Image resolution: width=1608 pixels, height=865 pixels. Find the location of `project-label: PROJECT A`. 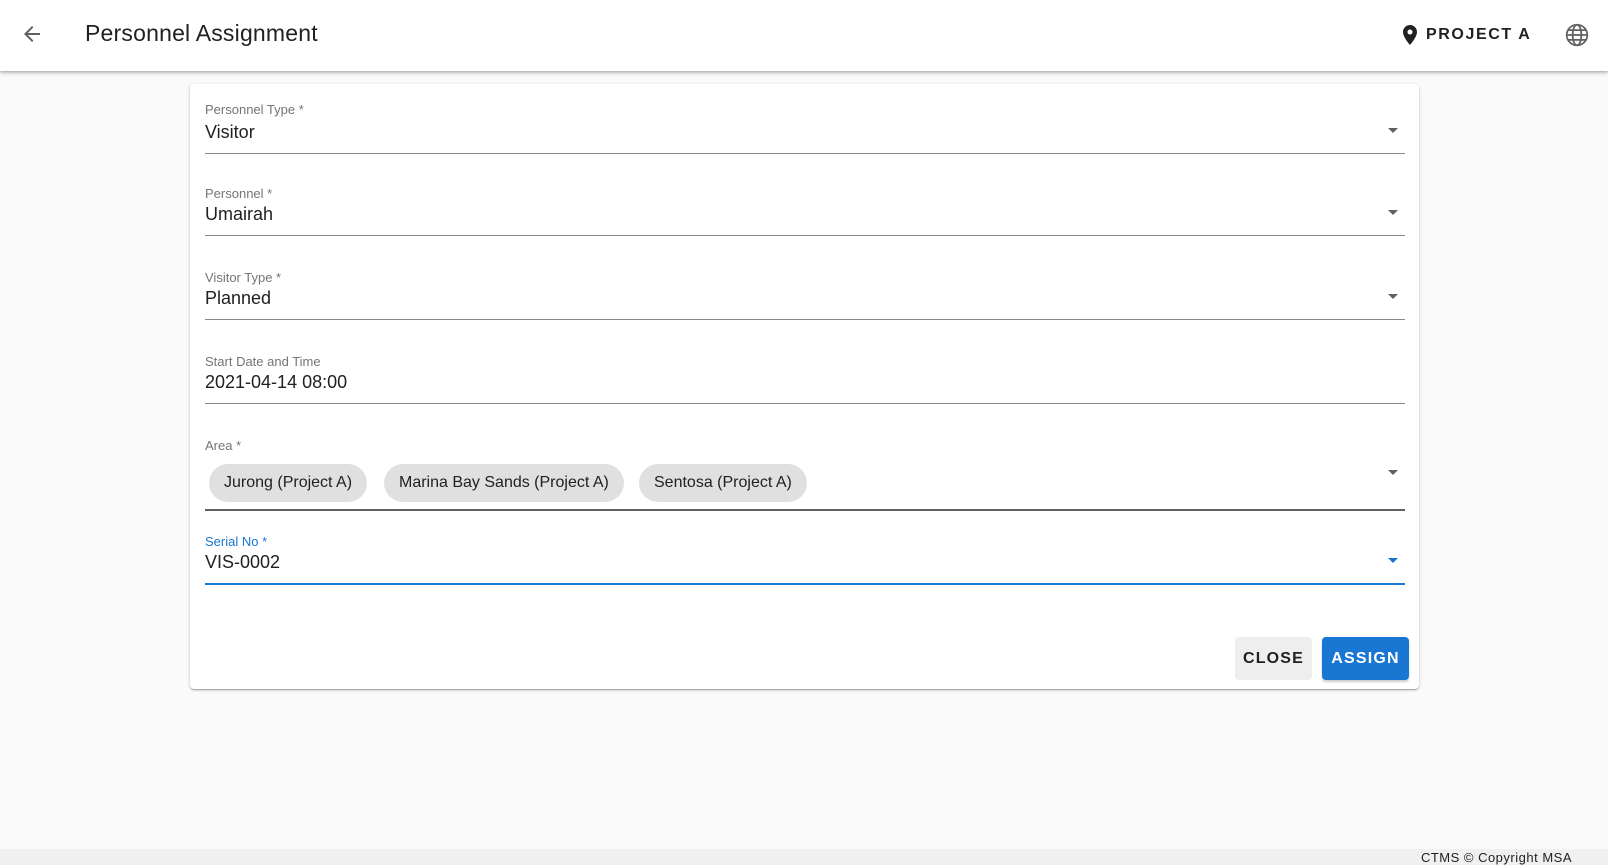

project-label: PROJECT A is located at coordinates (1479, 34).